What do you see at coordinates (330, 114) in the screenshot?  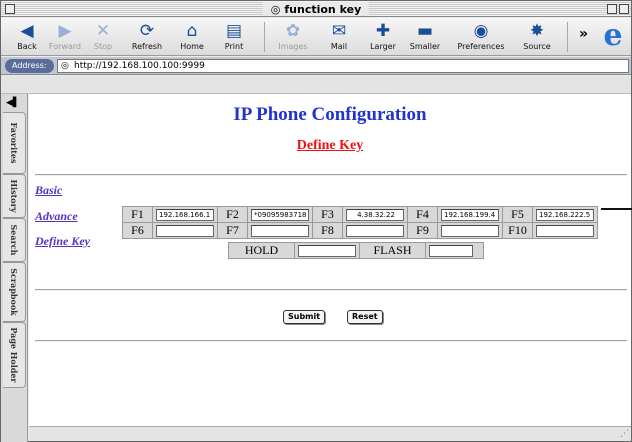 I see `page-title: IP Phone Configuration` at bounding box center [330, 114].